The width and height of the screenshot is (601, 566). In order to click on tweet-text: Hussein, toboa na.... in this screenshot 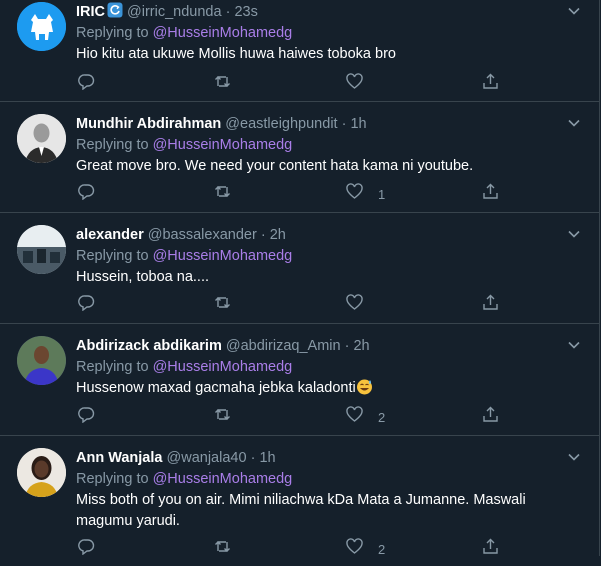, I will do `click(142, 277)`.